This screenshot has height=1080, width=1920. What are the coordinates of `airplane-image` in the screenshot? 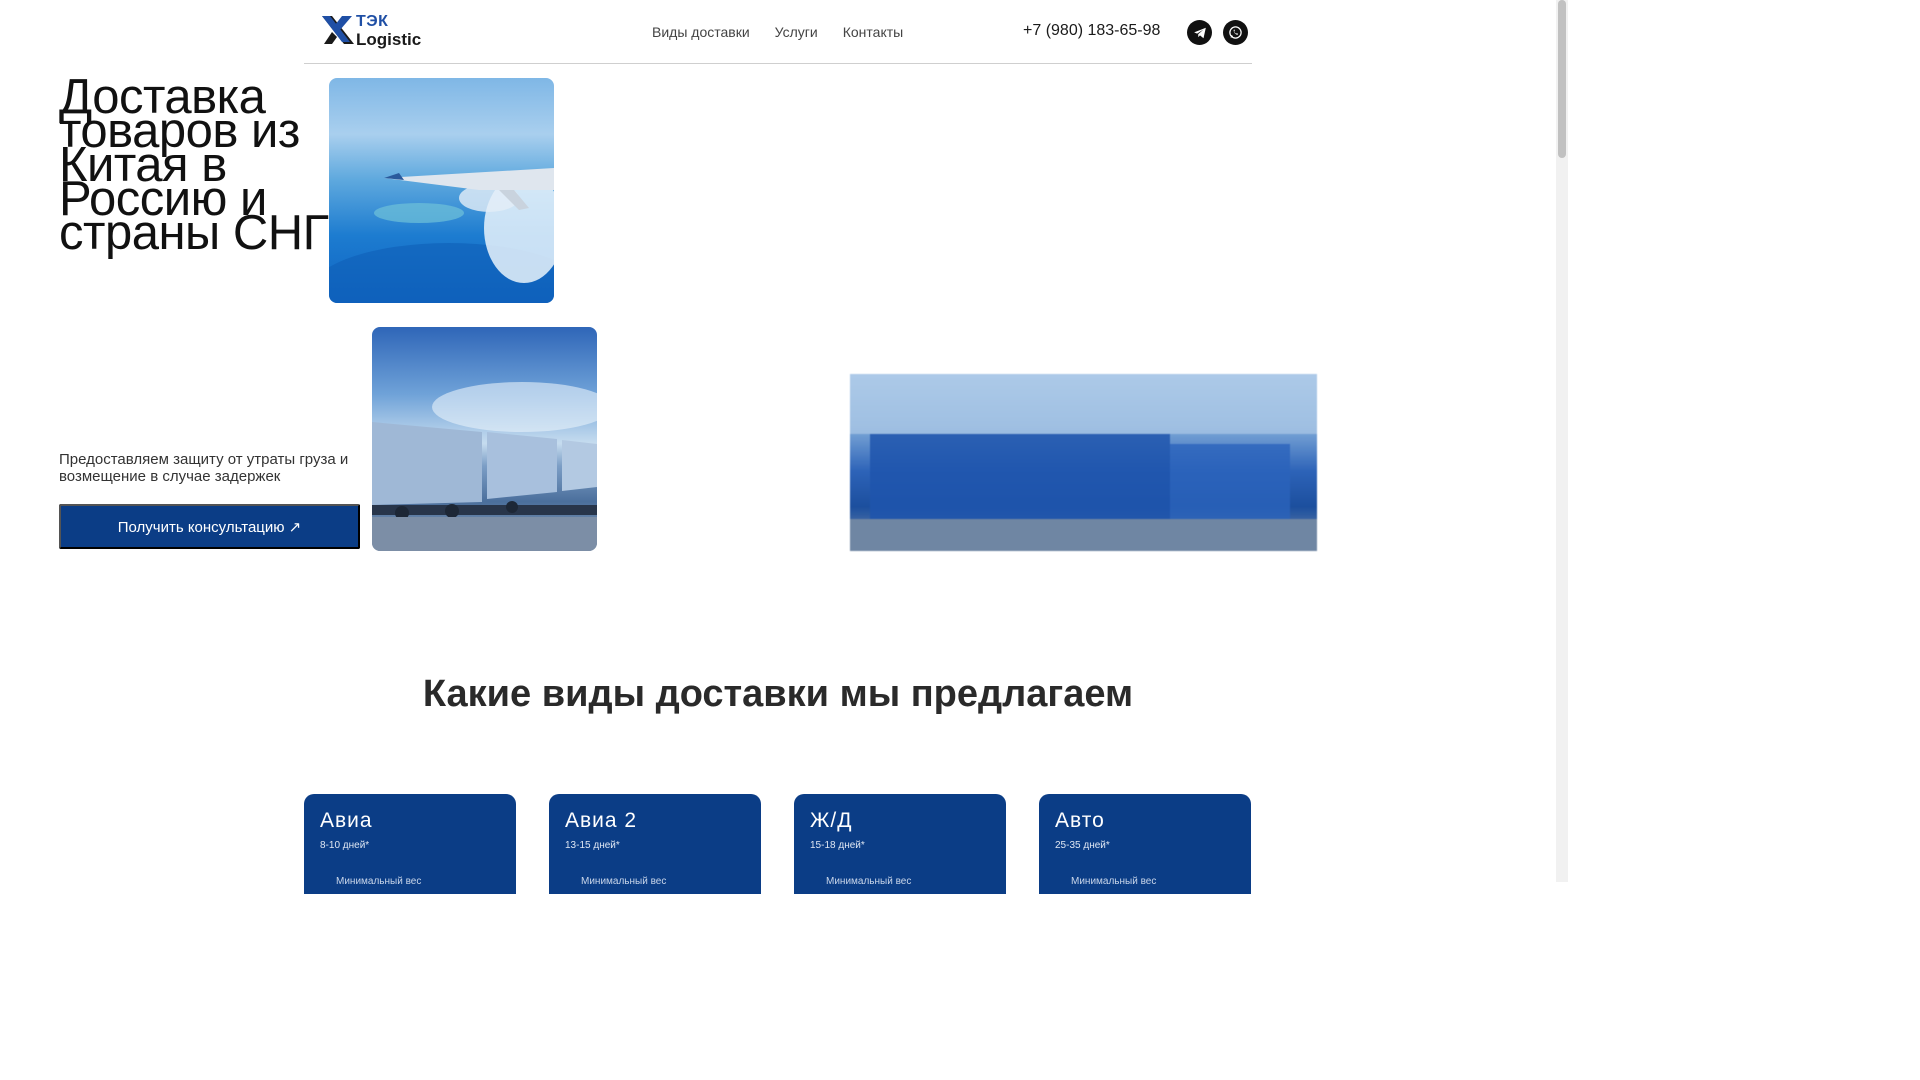 It's located at (441, 190).